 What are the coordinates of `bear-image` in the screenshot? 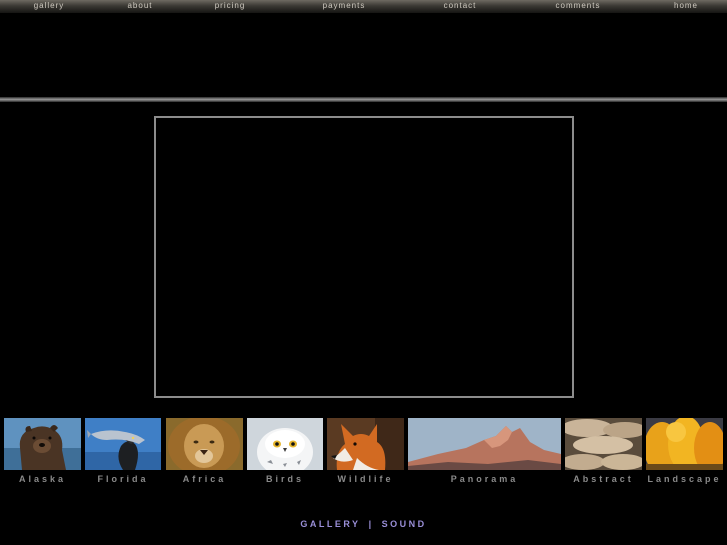 It's located at (42, 444).